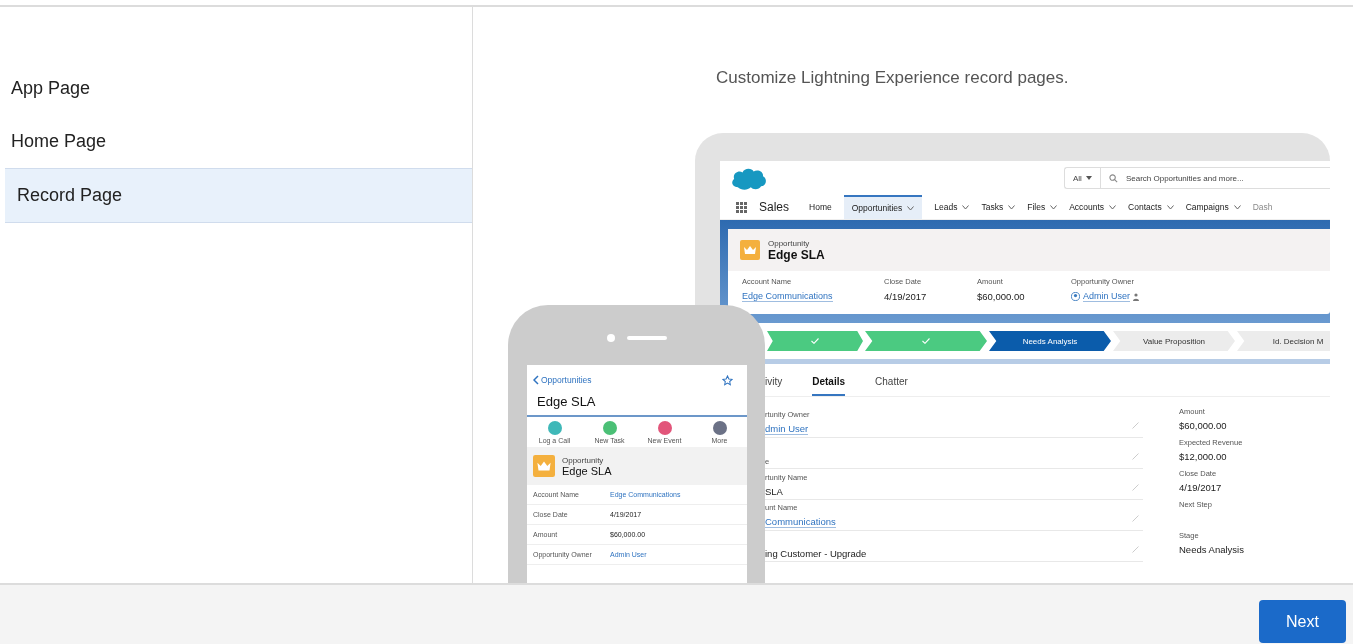  I want to click on speaker-icon, so click(646, 338).